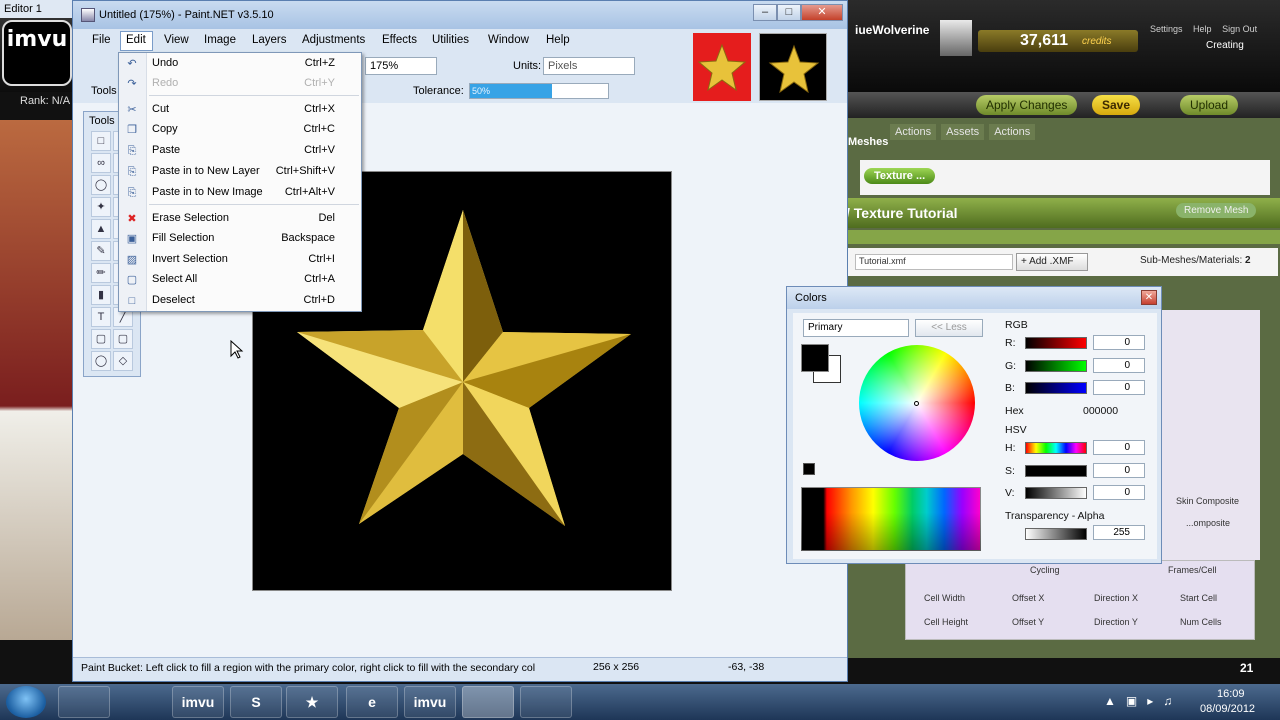 The width and height of the screenshot is (1280, 720). Describe the element at coordinates (1119, 470) in the screenshot. I see `saturation-value: 0` at that location.